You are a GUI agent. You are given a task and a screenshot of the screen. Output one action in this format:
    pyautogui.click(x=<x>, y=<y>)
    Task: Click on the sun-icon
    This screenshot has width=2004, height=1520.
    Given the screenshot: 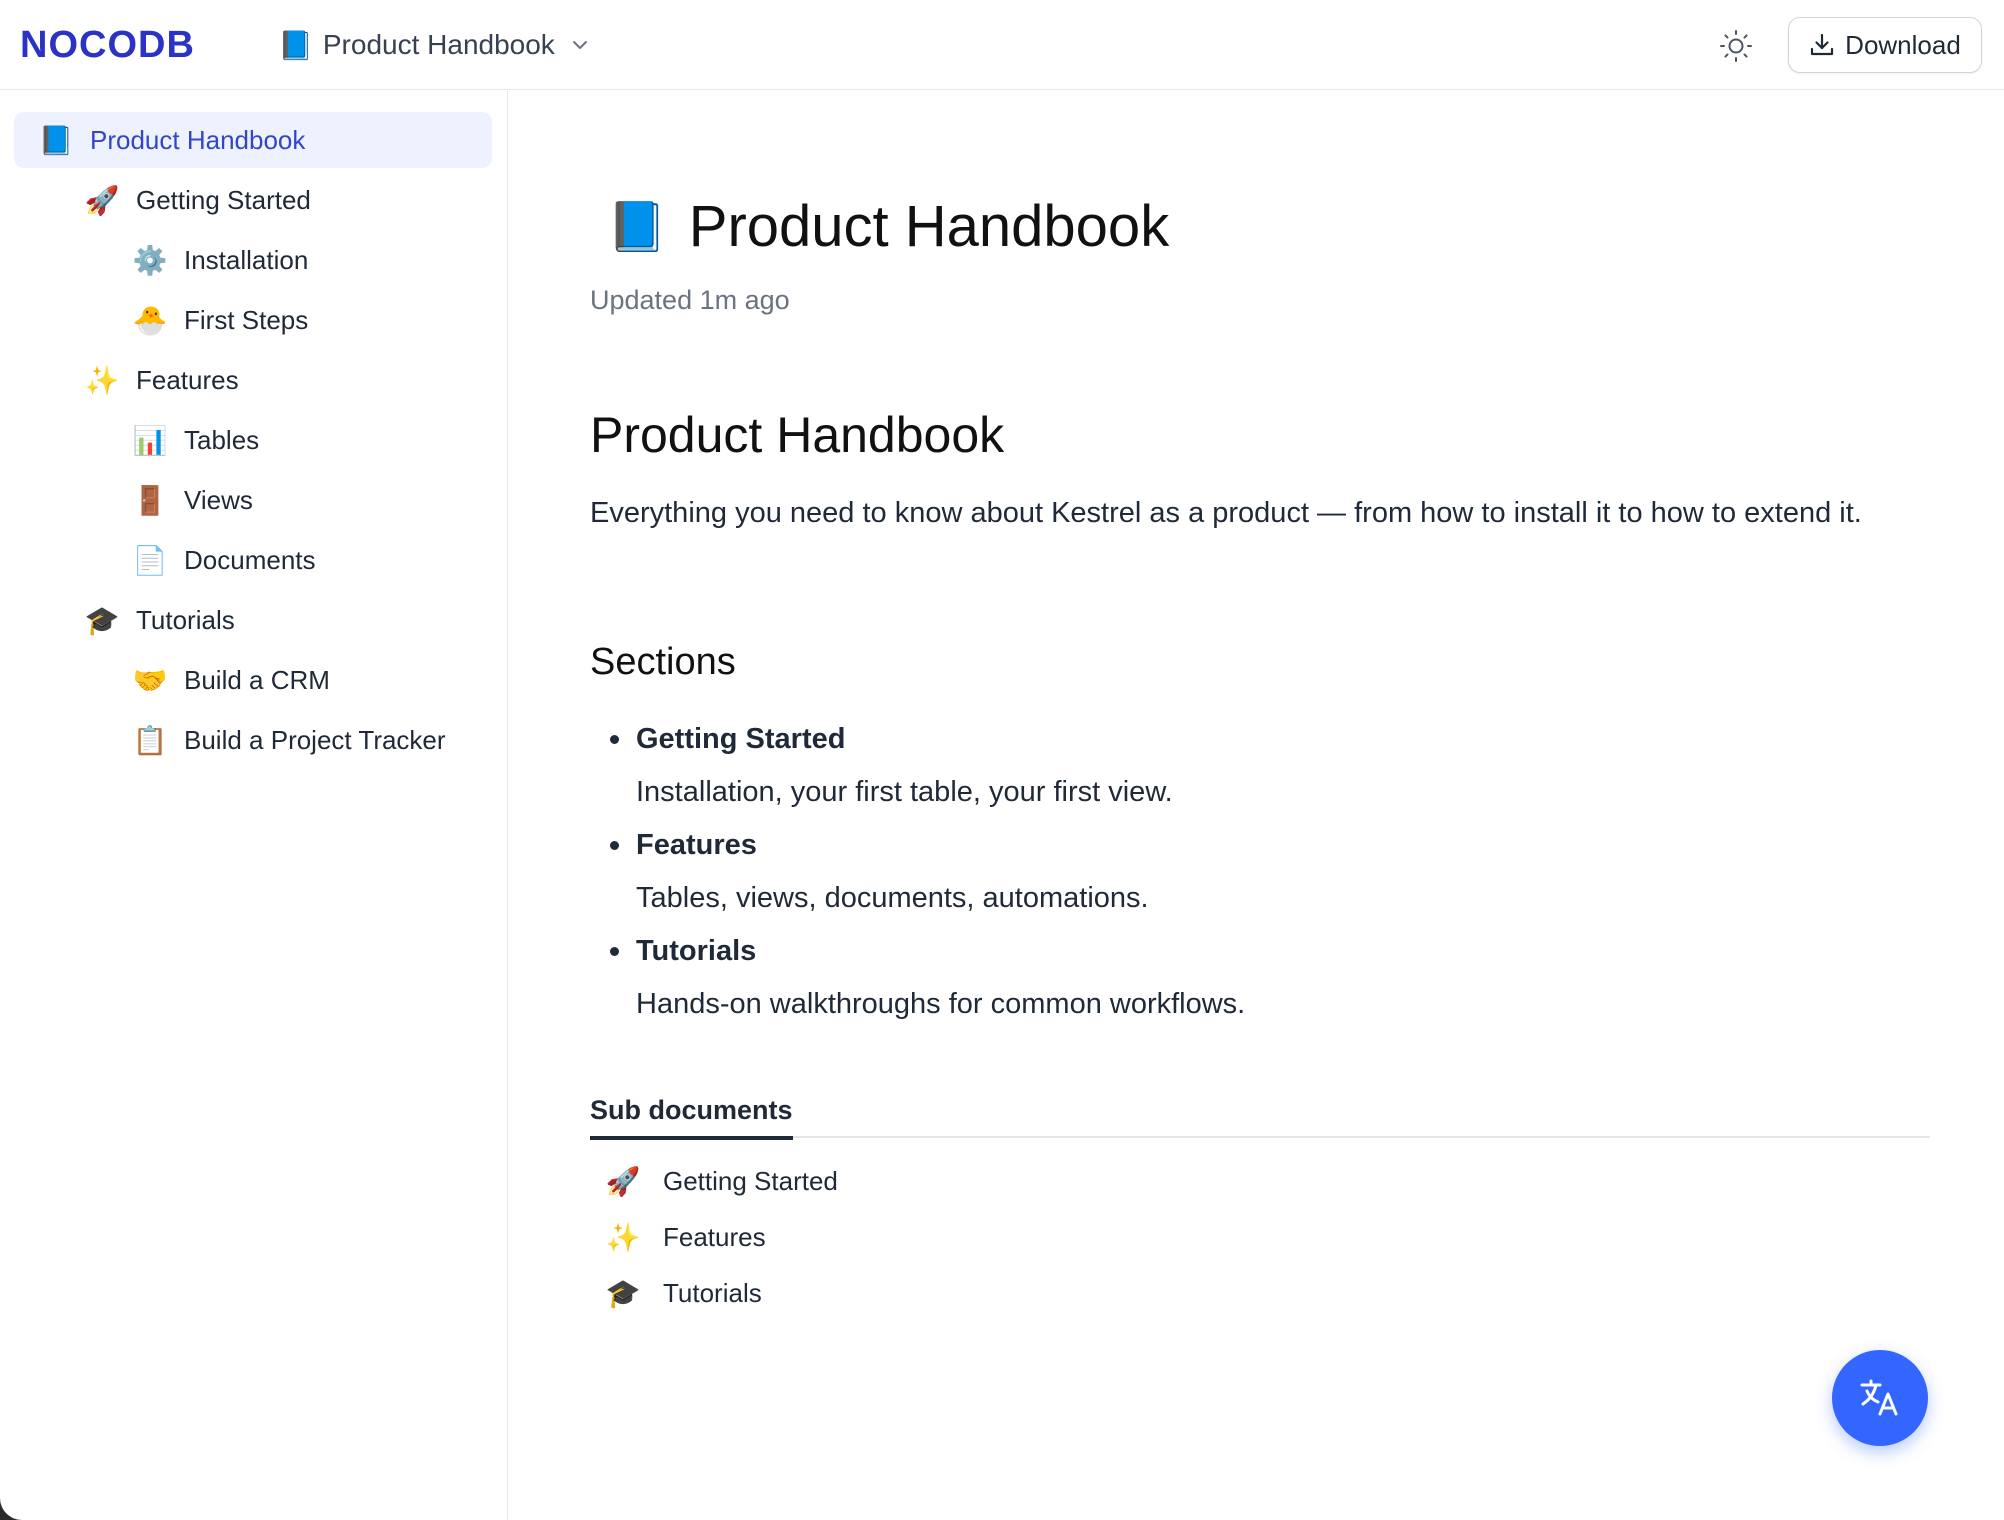 What is the action you would take?
    pyautogui.click(x=1736, y=46)
    